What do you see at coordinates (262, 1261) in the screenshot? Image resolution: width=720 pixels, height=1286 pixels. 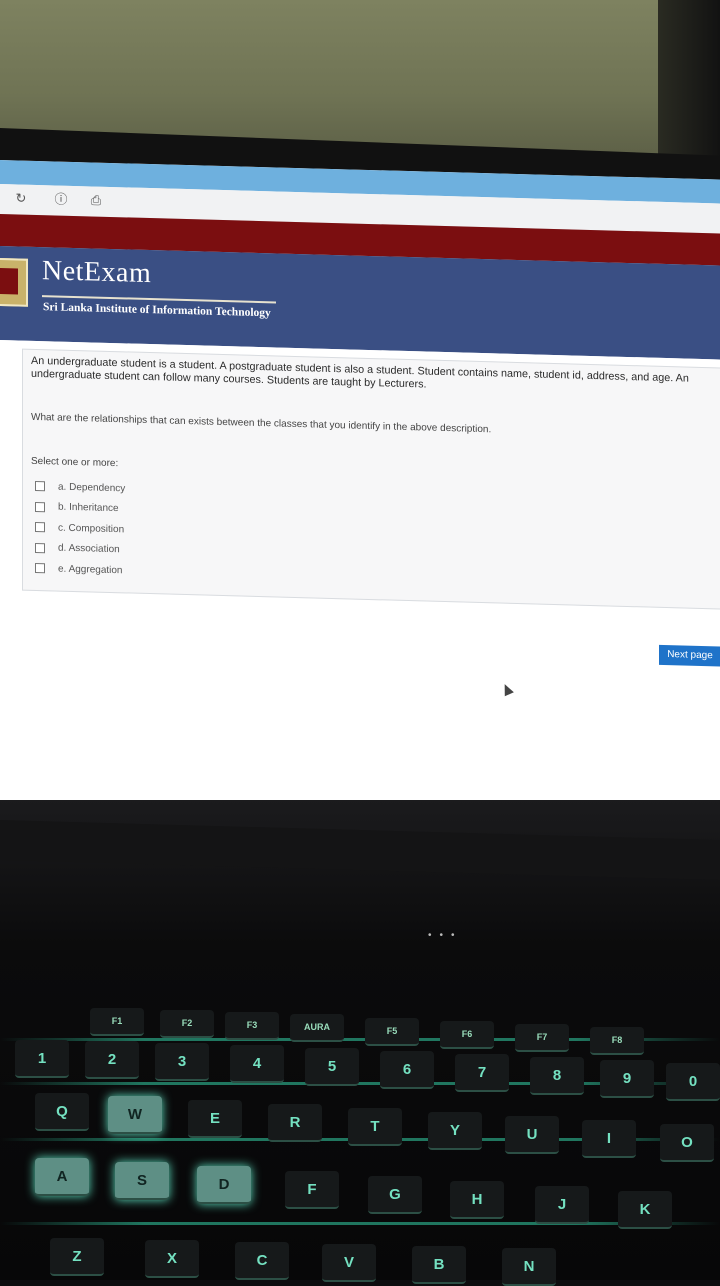 I see `key-c: C` at bounding box center [262, 1261].